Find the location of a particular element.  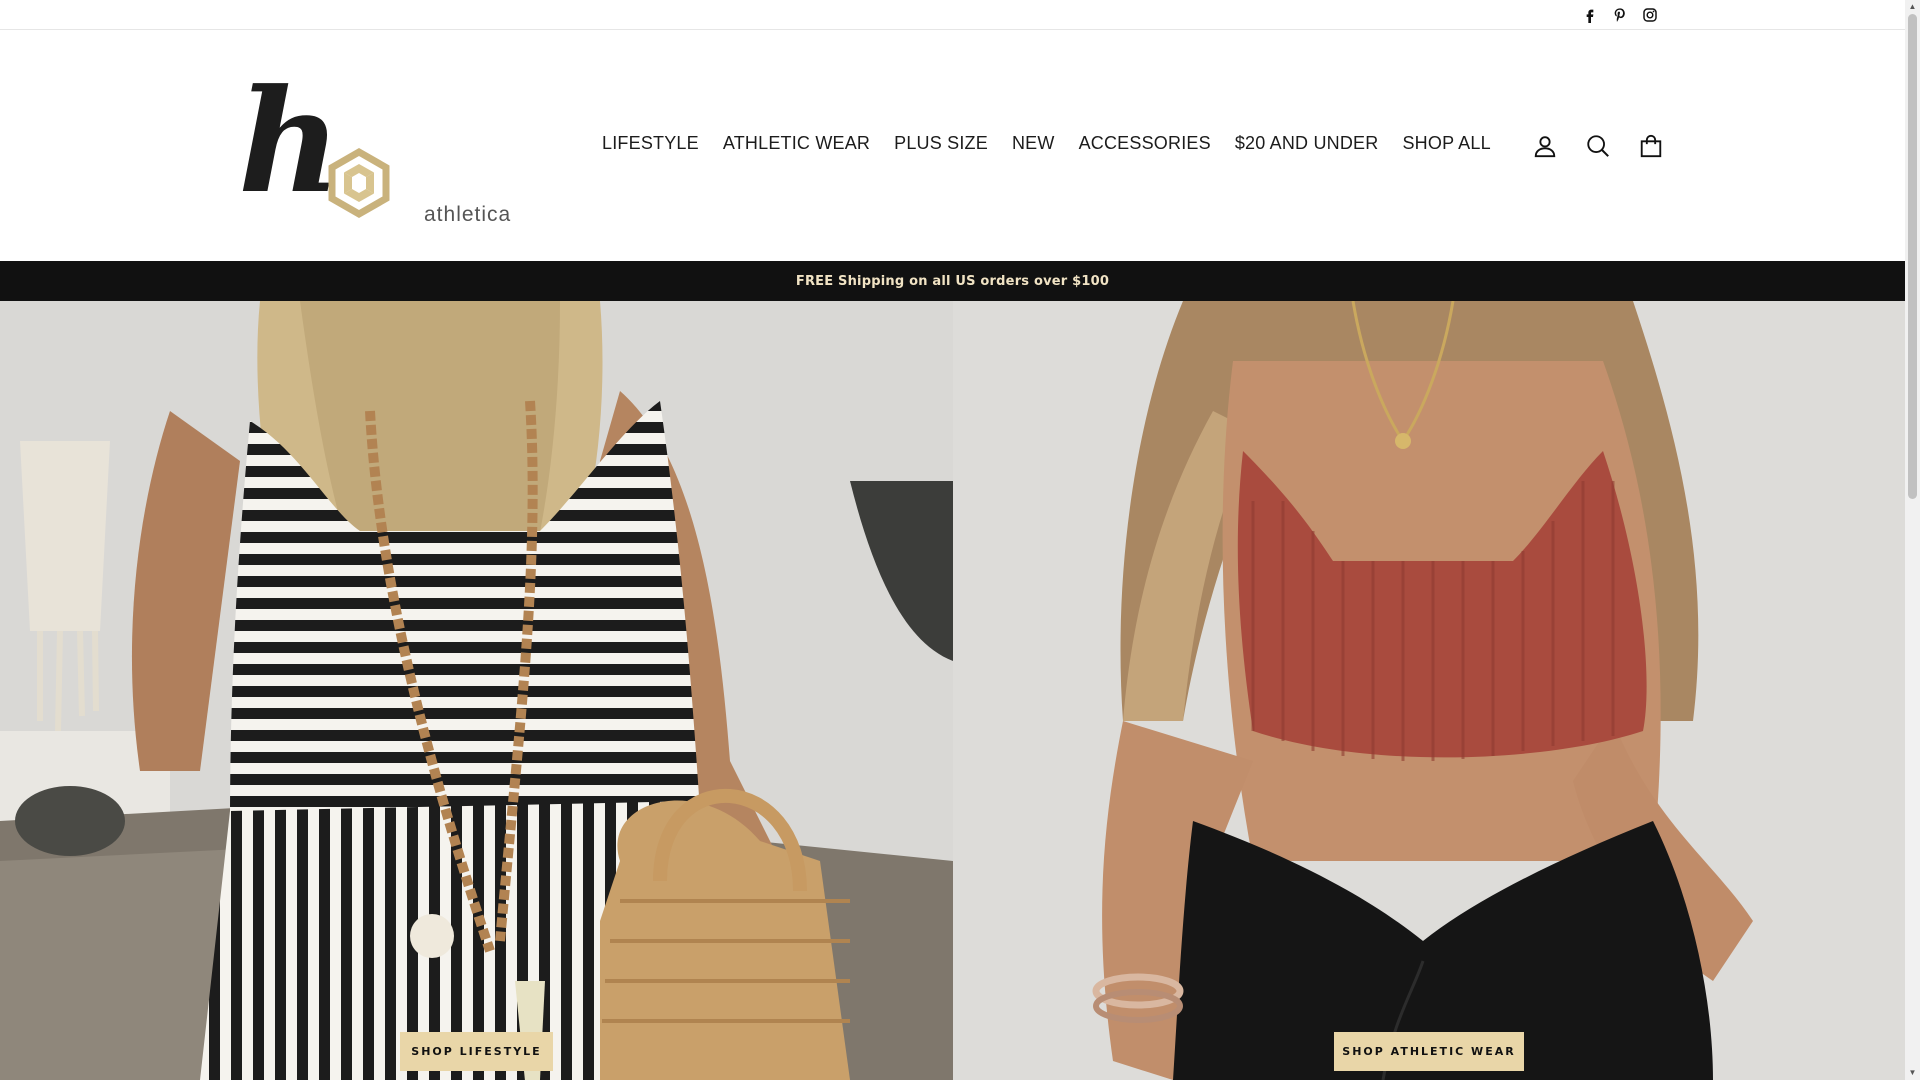

utility-bar is located at coordinates (952, 15).